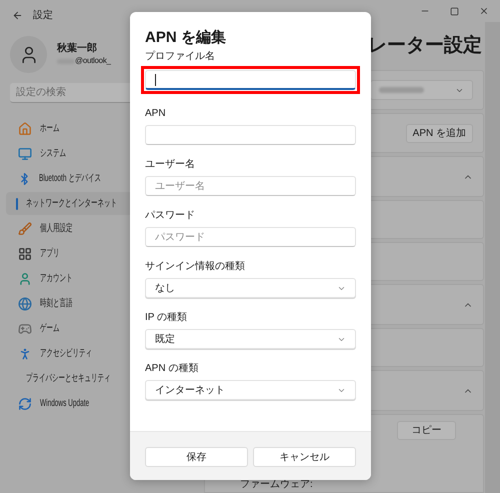 The height and width of the screenshot is (493, 500). What do you see at coordinates (250, 237) in the screenshot?
I see `input-field: パスワード` at bounding box center [250, 237].